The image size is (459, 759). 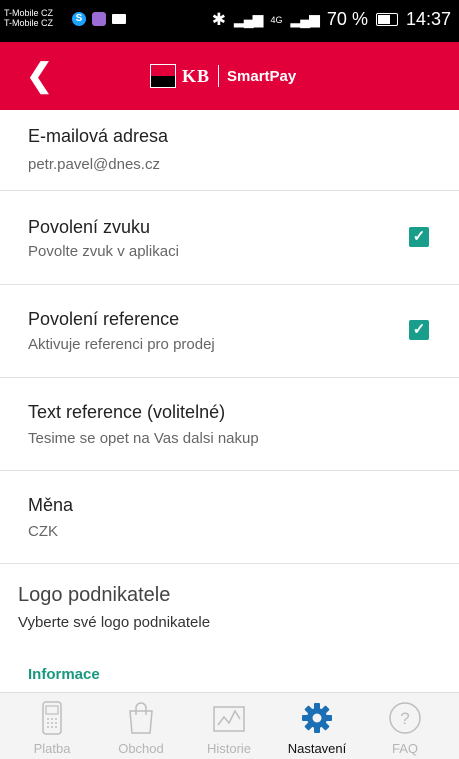 What do you see at coordinates (29, 23) in the screenshot?
I see `carrier-2: T-Mobile CZ` at bounding box center [29, 23].